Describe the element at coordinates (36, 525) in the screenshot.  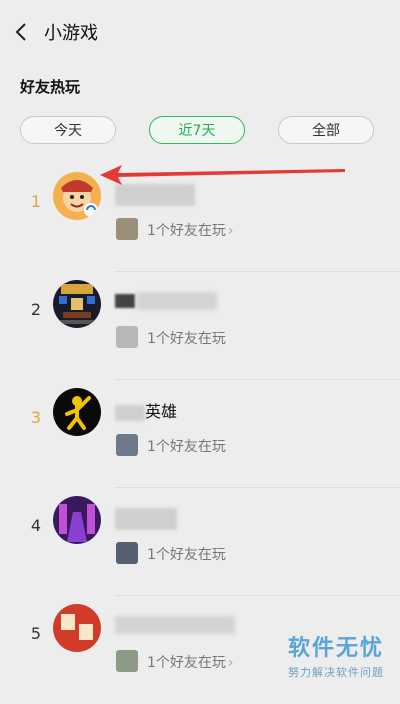
I see `rank-number: 4` at that location.